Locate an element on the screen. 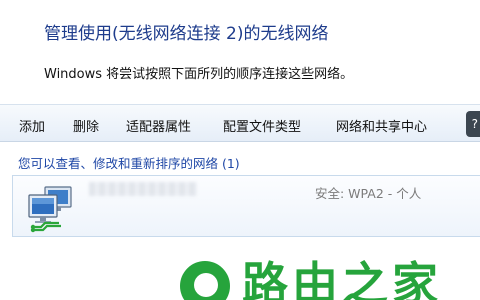  profile-types-button: 配置文件类型 is located at coordinates (262, 125).